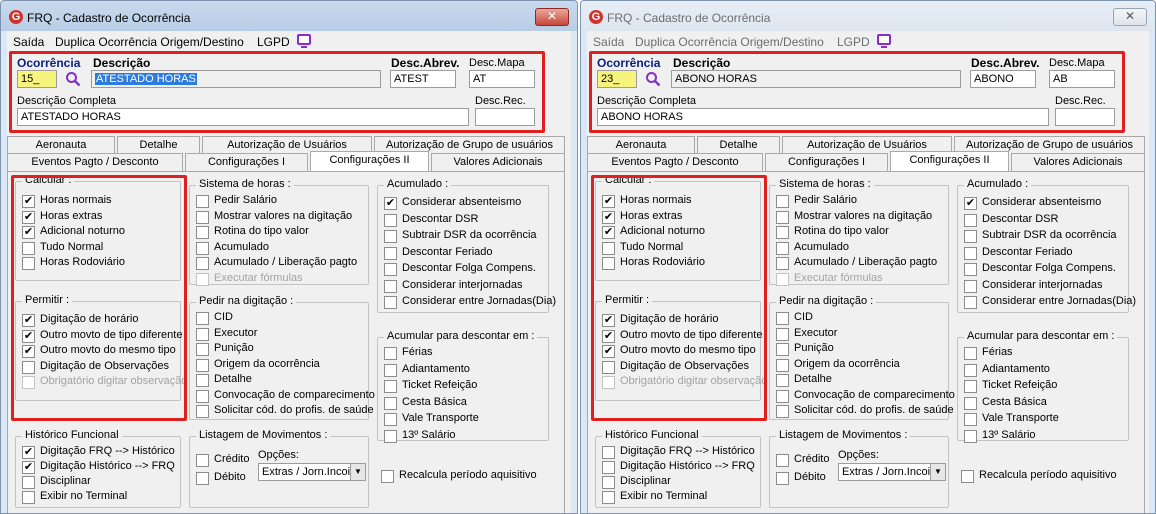 Image resolution: width=1156 pixels, height=514 pixels. I want to click on acumular-3-row: Ticket Refeição, so click(1059, 386).